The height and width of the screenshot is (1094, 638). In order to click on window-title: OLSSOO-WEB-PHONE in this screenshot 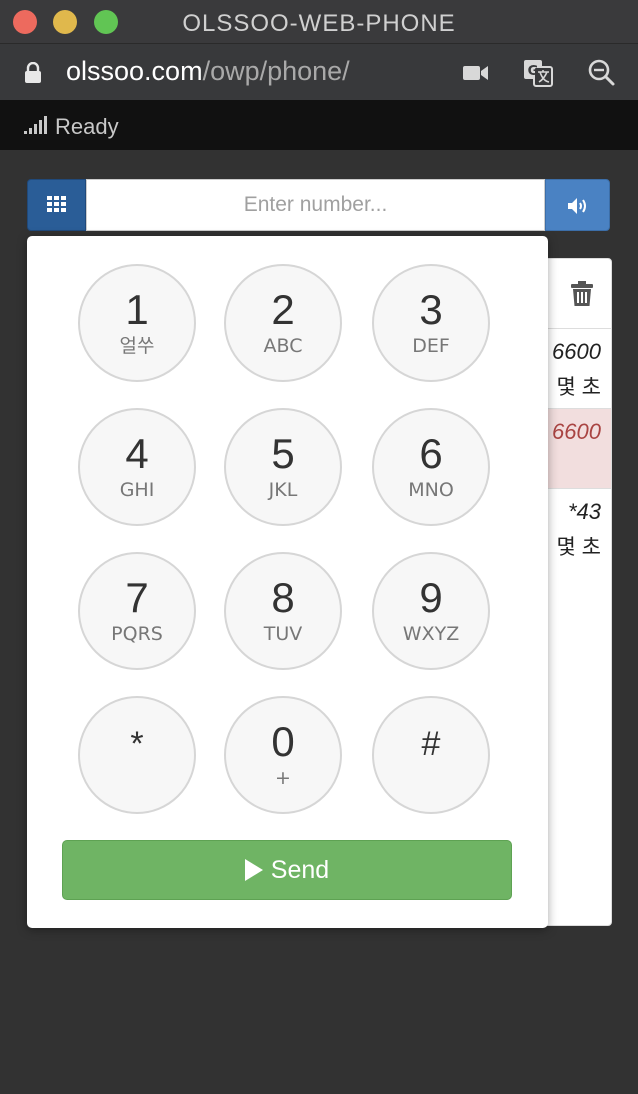, I will do `click(319, 23)`.